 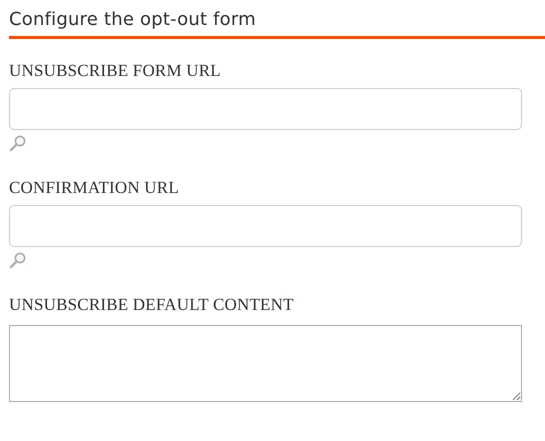 I want to click on field-label: UNSUBSCRIBE DEFAULT CONTENT, so click(x=151, y=305).